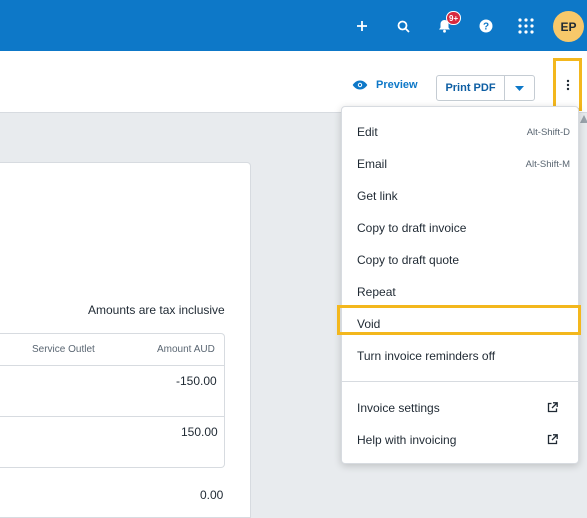 This screenshot has width=587, height=518. Describe the element at coordinates (583, 119) in the screenshot. I see `menu-pointer` at that location.